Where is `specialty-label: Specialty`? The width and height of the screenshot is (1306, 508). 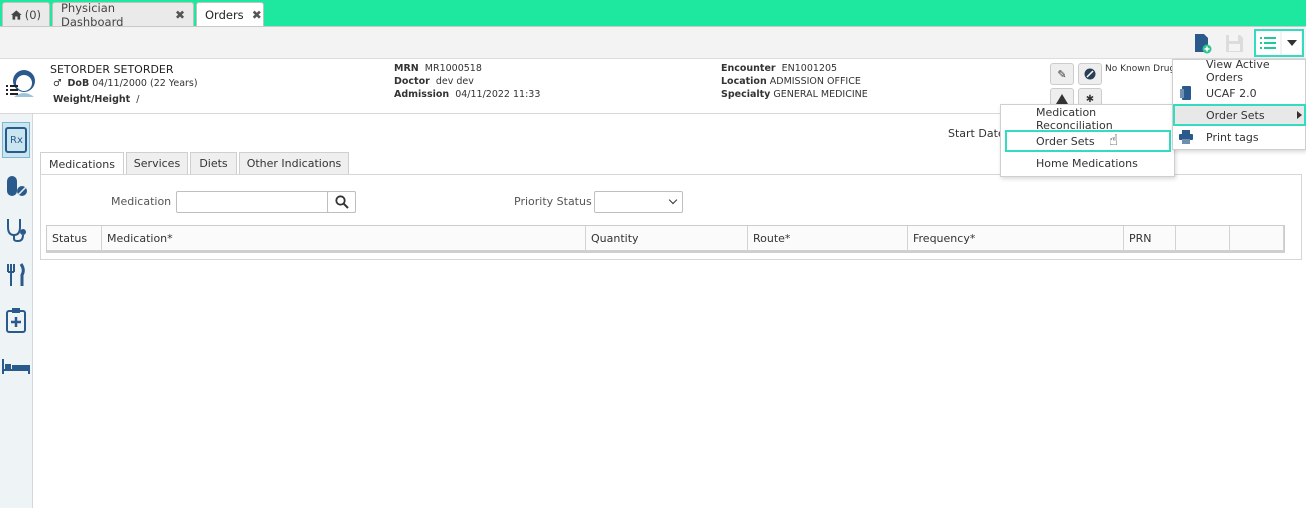 specialty-label: Specialty is located at coordinates (746, 94).